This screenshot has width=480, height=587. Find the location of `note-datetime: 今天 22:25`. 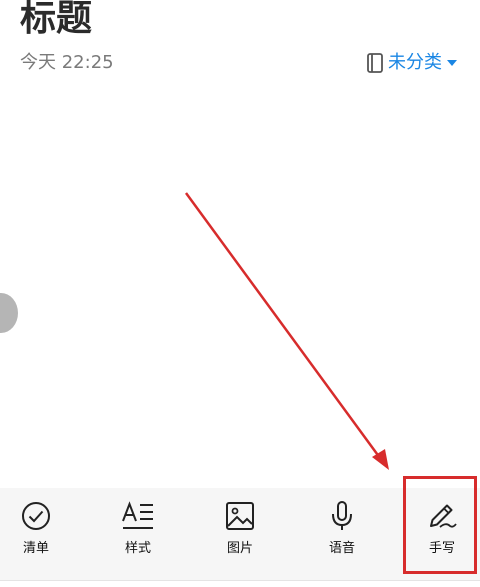

note-datetime: 今天 22:25 is located at coordinates (67, 62).